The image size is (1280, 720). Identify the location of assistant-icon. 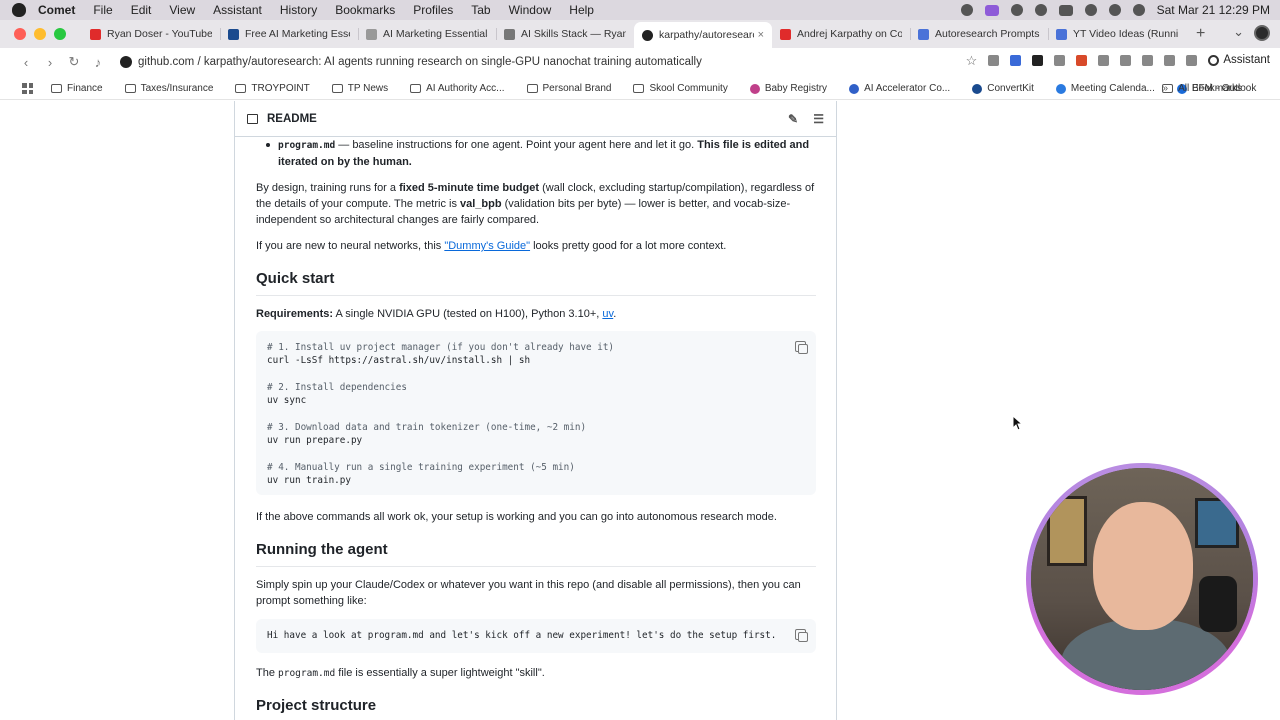
(1214, 60).